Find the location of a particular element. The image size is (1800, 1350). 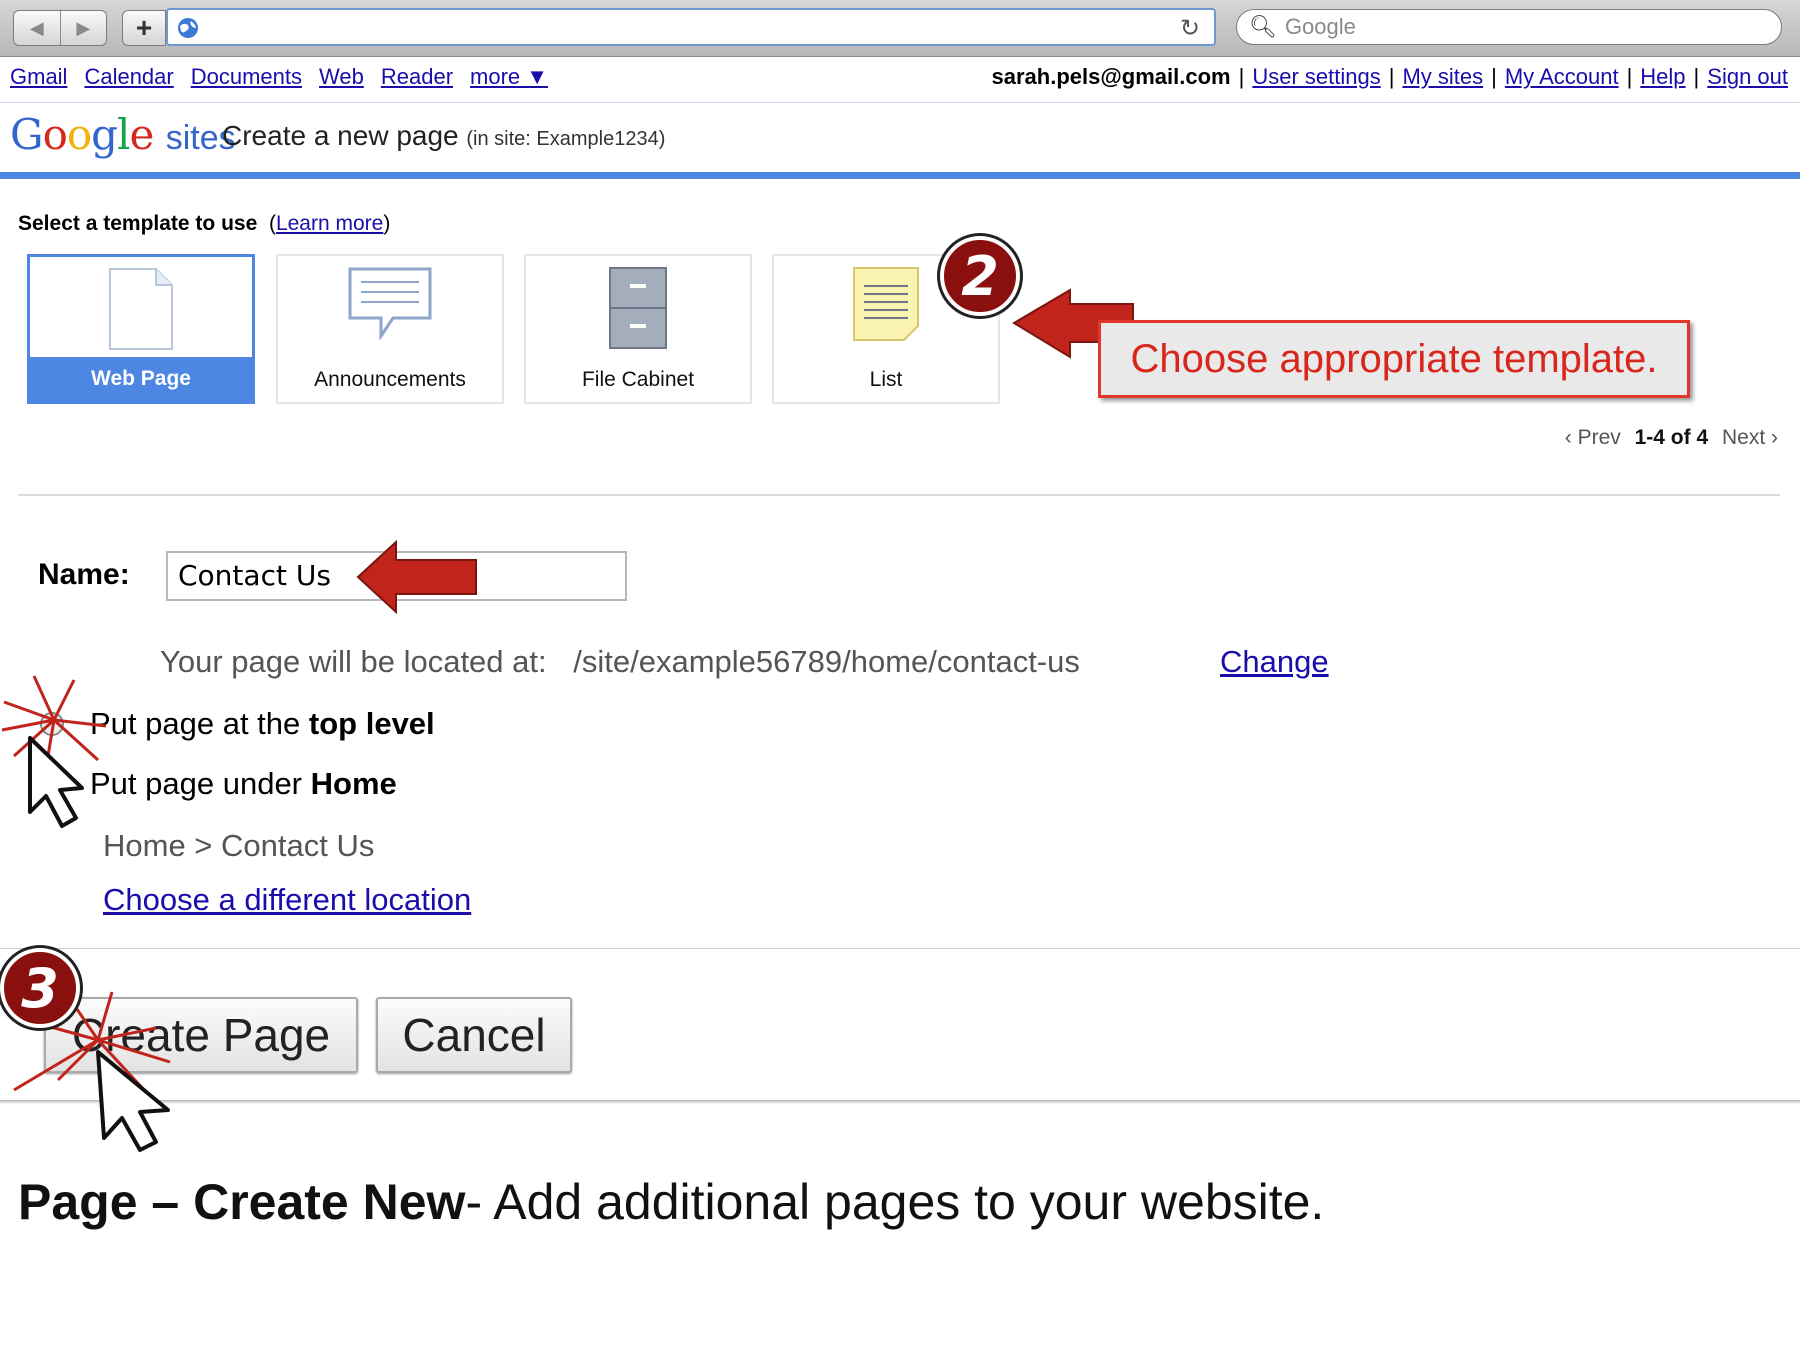

caption-rest: - Add additional pages to your website. is located at coordinates (895, 1202).